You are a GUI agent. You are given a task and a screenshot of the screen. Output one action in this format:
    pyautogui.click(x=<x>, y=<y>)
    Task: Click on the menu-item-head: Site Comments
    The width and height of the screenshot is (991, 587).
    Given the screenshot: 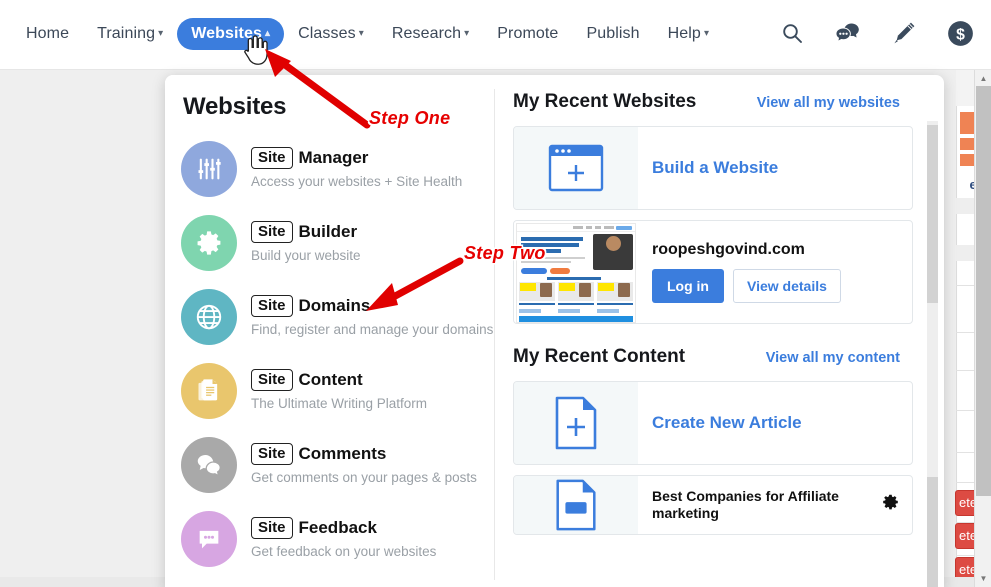 What is the action you would take?
    pyautogui.click(x=364, y=454)
    